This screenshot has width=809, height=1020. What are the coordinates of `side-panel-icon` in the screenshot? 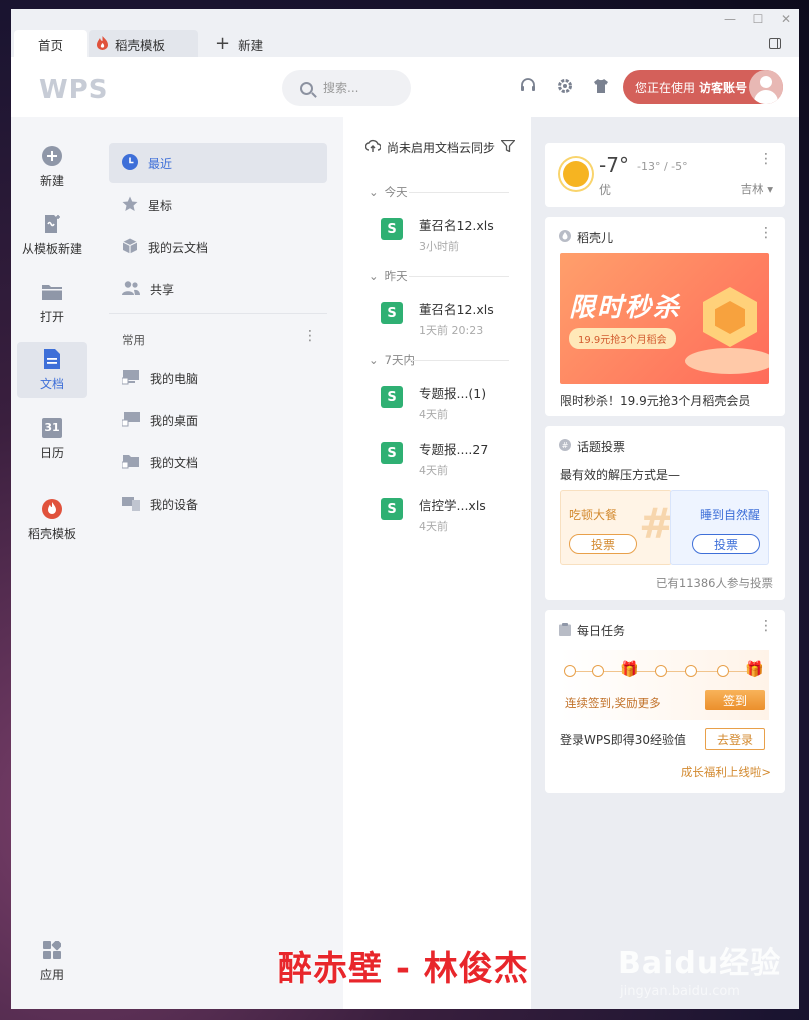 It's located at (775, 43).